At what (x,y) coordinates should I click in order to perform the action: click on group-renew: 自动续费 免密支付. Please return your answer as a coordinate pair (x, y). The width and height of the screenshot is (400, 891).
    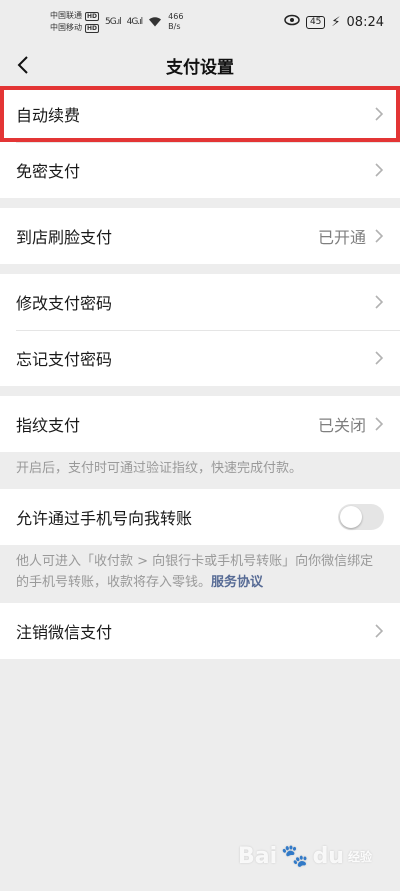
    Looking at the image, I should click on (200, 142).